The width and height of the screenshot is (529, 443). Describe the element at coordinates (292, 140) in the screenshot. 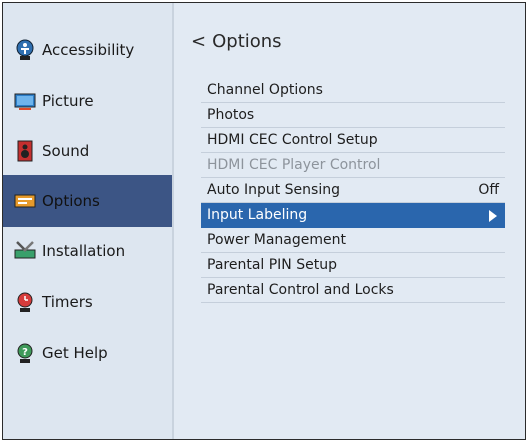

I see `menu-item-label: HDMI CEC Control Setup` at that location.